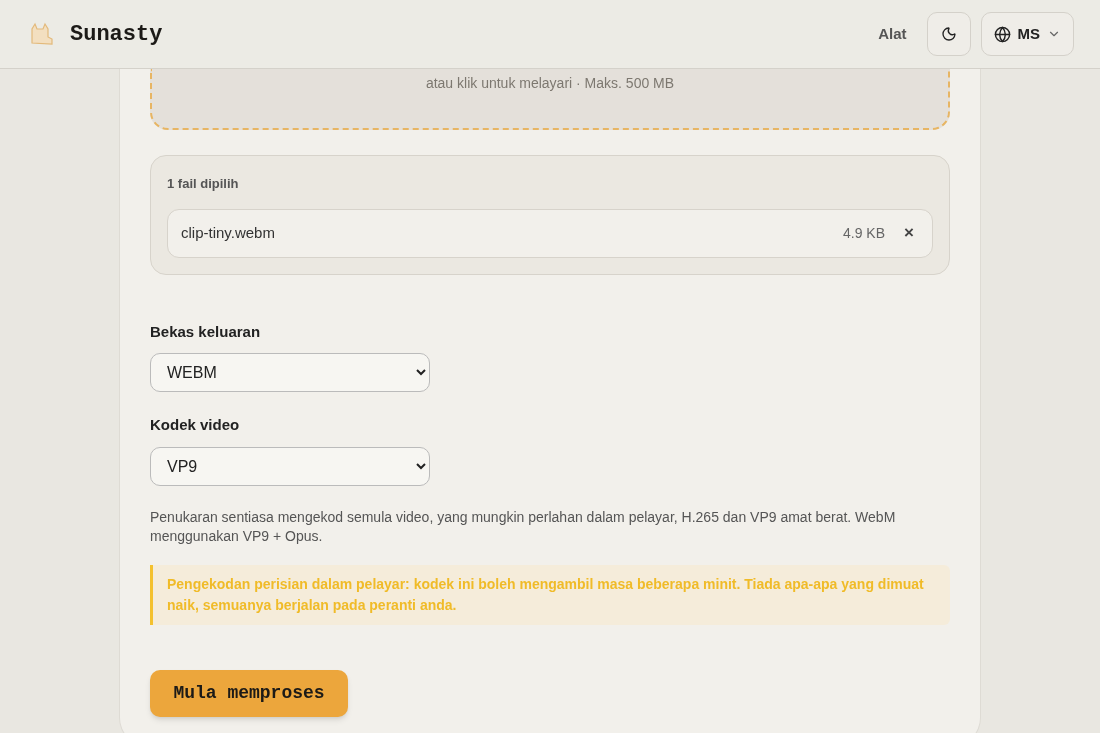 This screenshot has height=733, width=1100. Describe the element at coordinates (228, 232) in the screenshot. I see `file-name: clip-tiny.webm` at that location.